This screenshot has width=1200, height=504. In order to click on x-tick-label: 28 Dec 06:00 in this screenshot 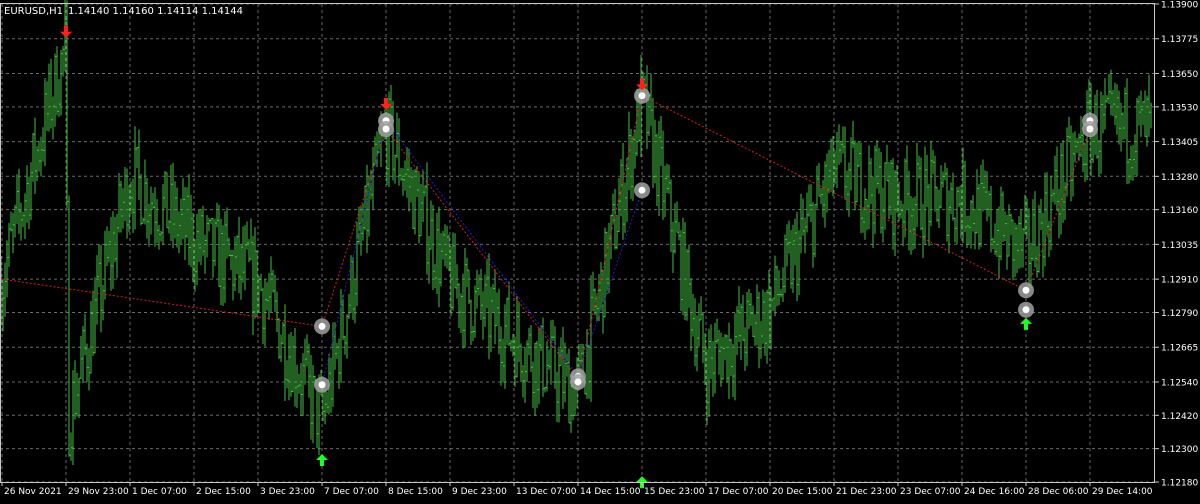, I will do `click(1058, 492)`.